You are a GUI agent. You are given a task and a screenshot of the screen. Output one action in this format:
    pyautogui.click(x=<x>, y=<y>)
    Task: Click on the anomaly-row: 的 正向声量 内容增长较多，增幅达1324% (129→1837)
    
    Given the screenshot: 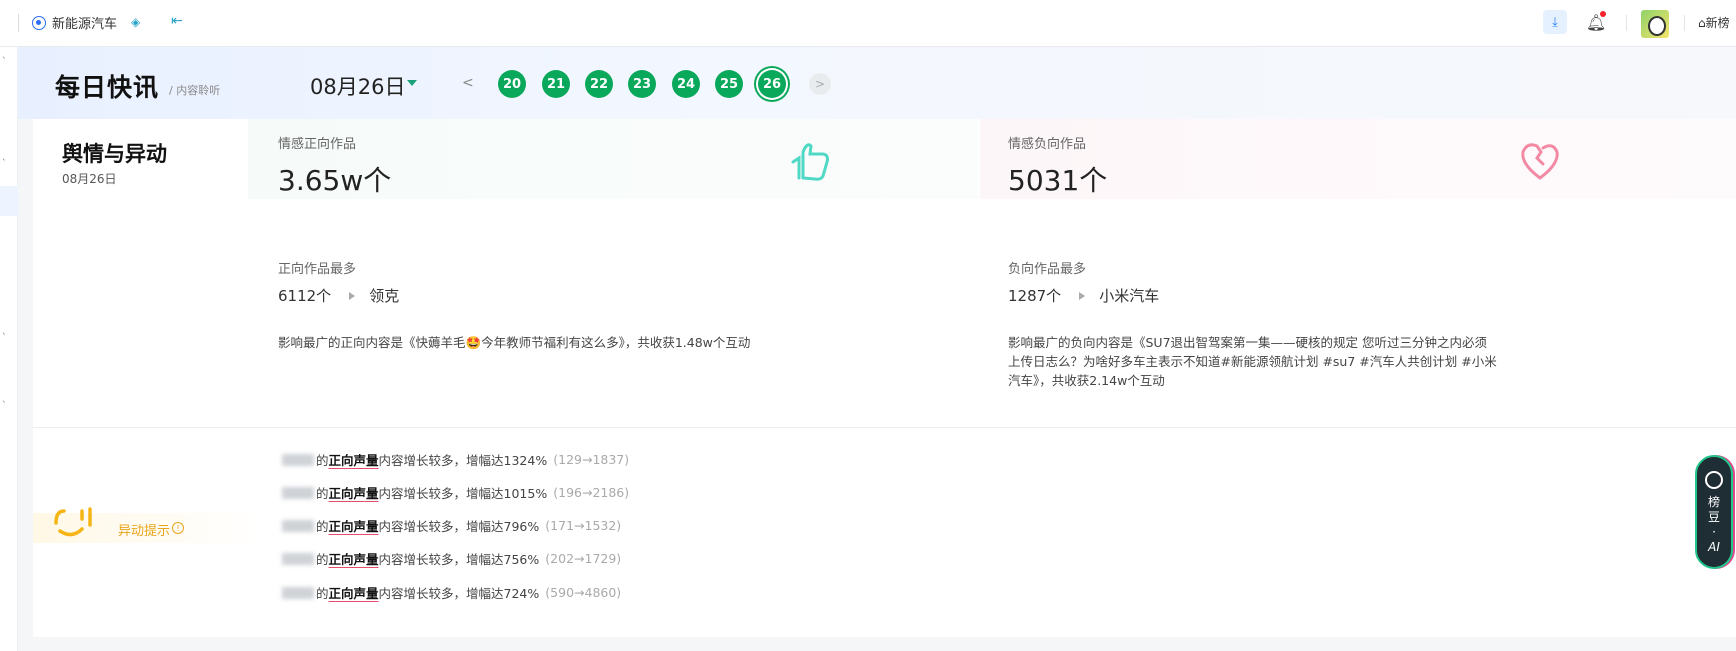 What is the action you would take?
    pyautogui.click(x=455, y=459)
    